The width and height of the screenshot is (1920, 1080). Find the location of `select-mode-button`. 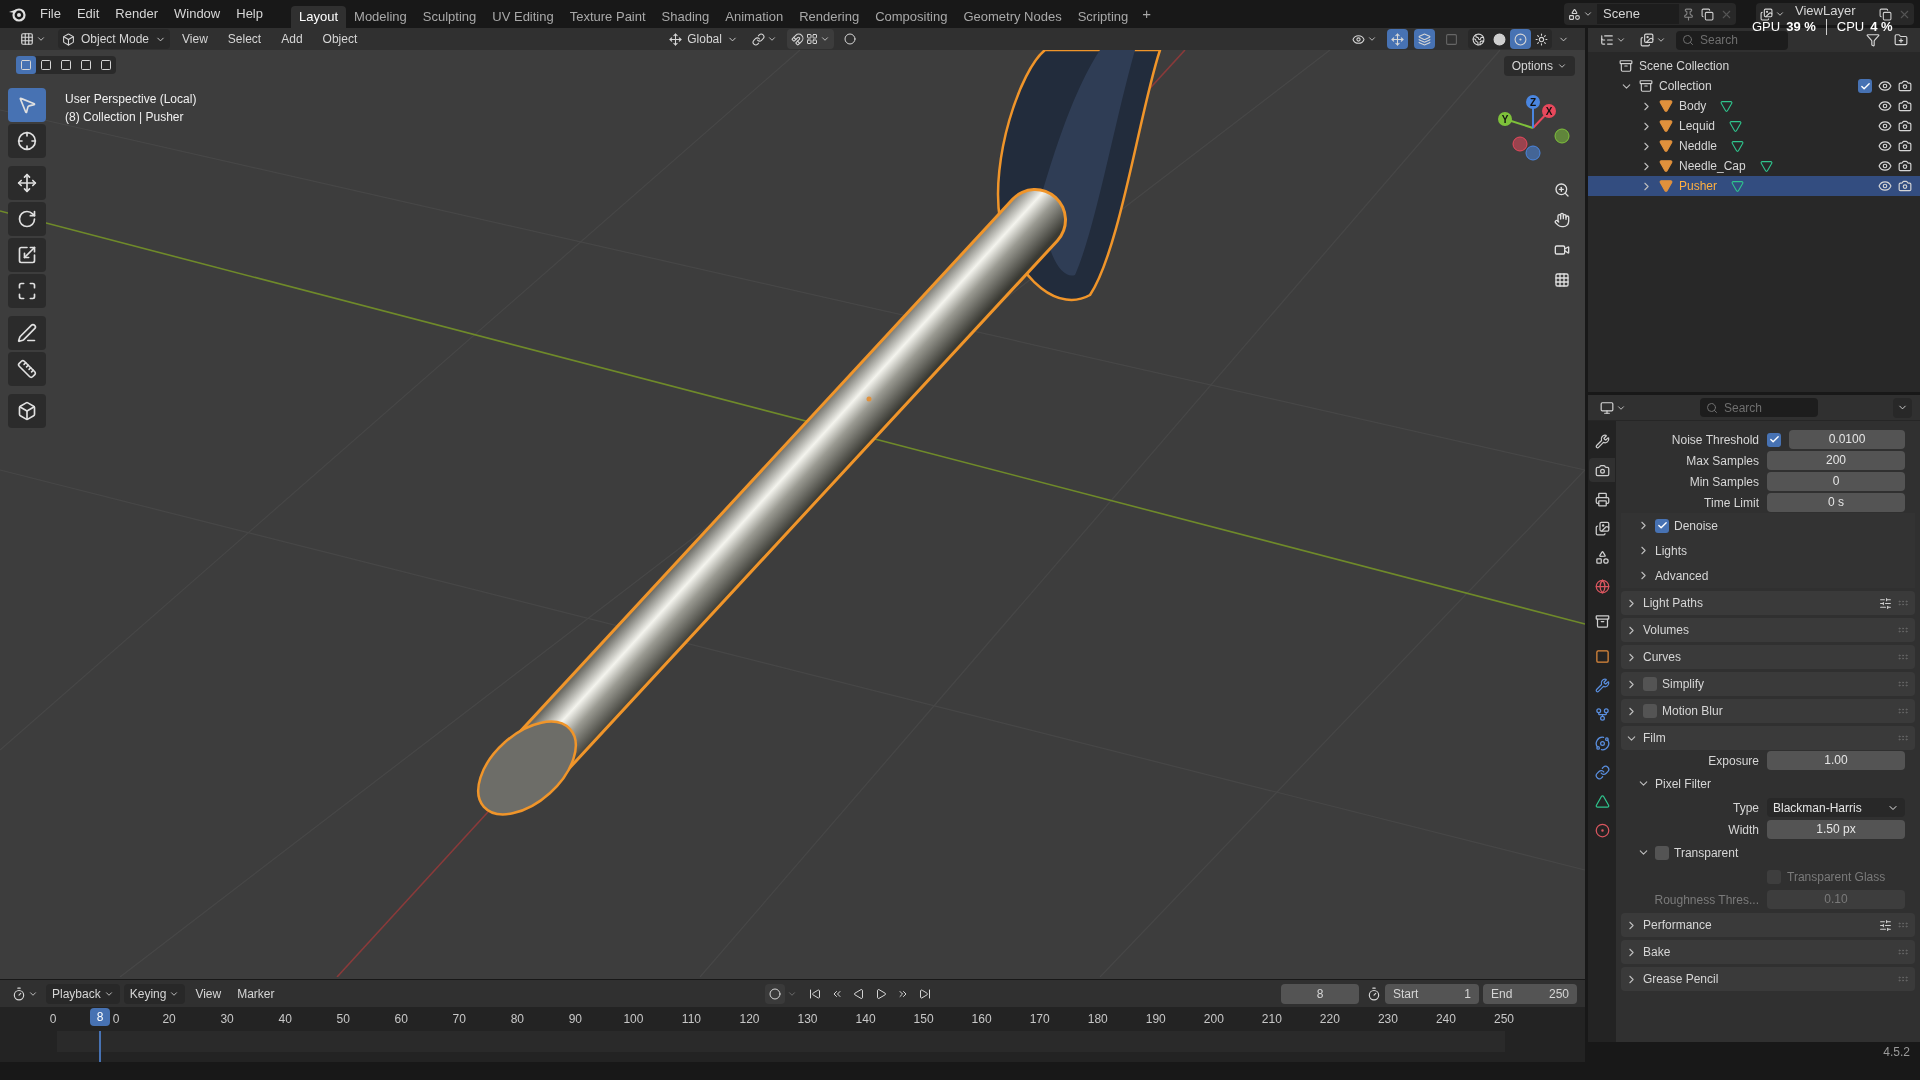

select-mode-button is located at coordinates (26, 65).